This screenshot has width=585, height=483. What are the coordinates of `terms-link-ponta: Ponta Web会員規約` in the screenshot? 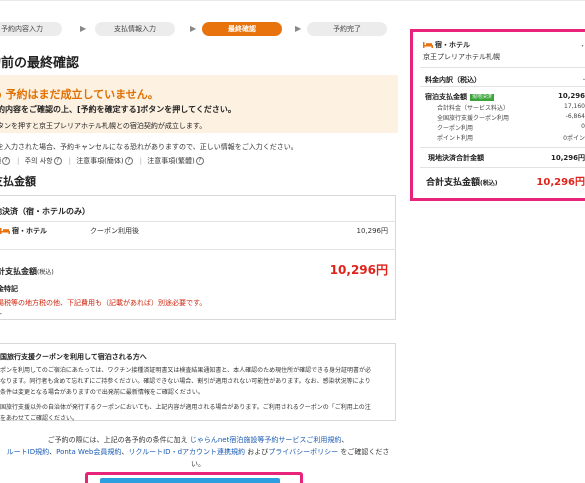 It's located at (88, 452).